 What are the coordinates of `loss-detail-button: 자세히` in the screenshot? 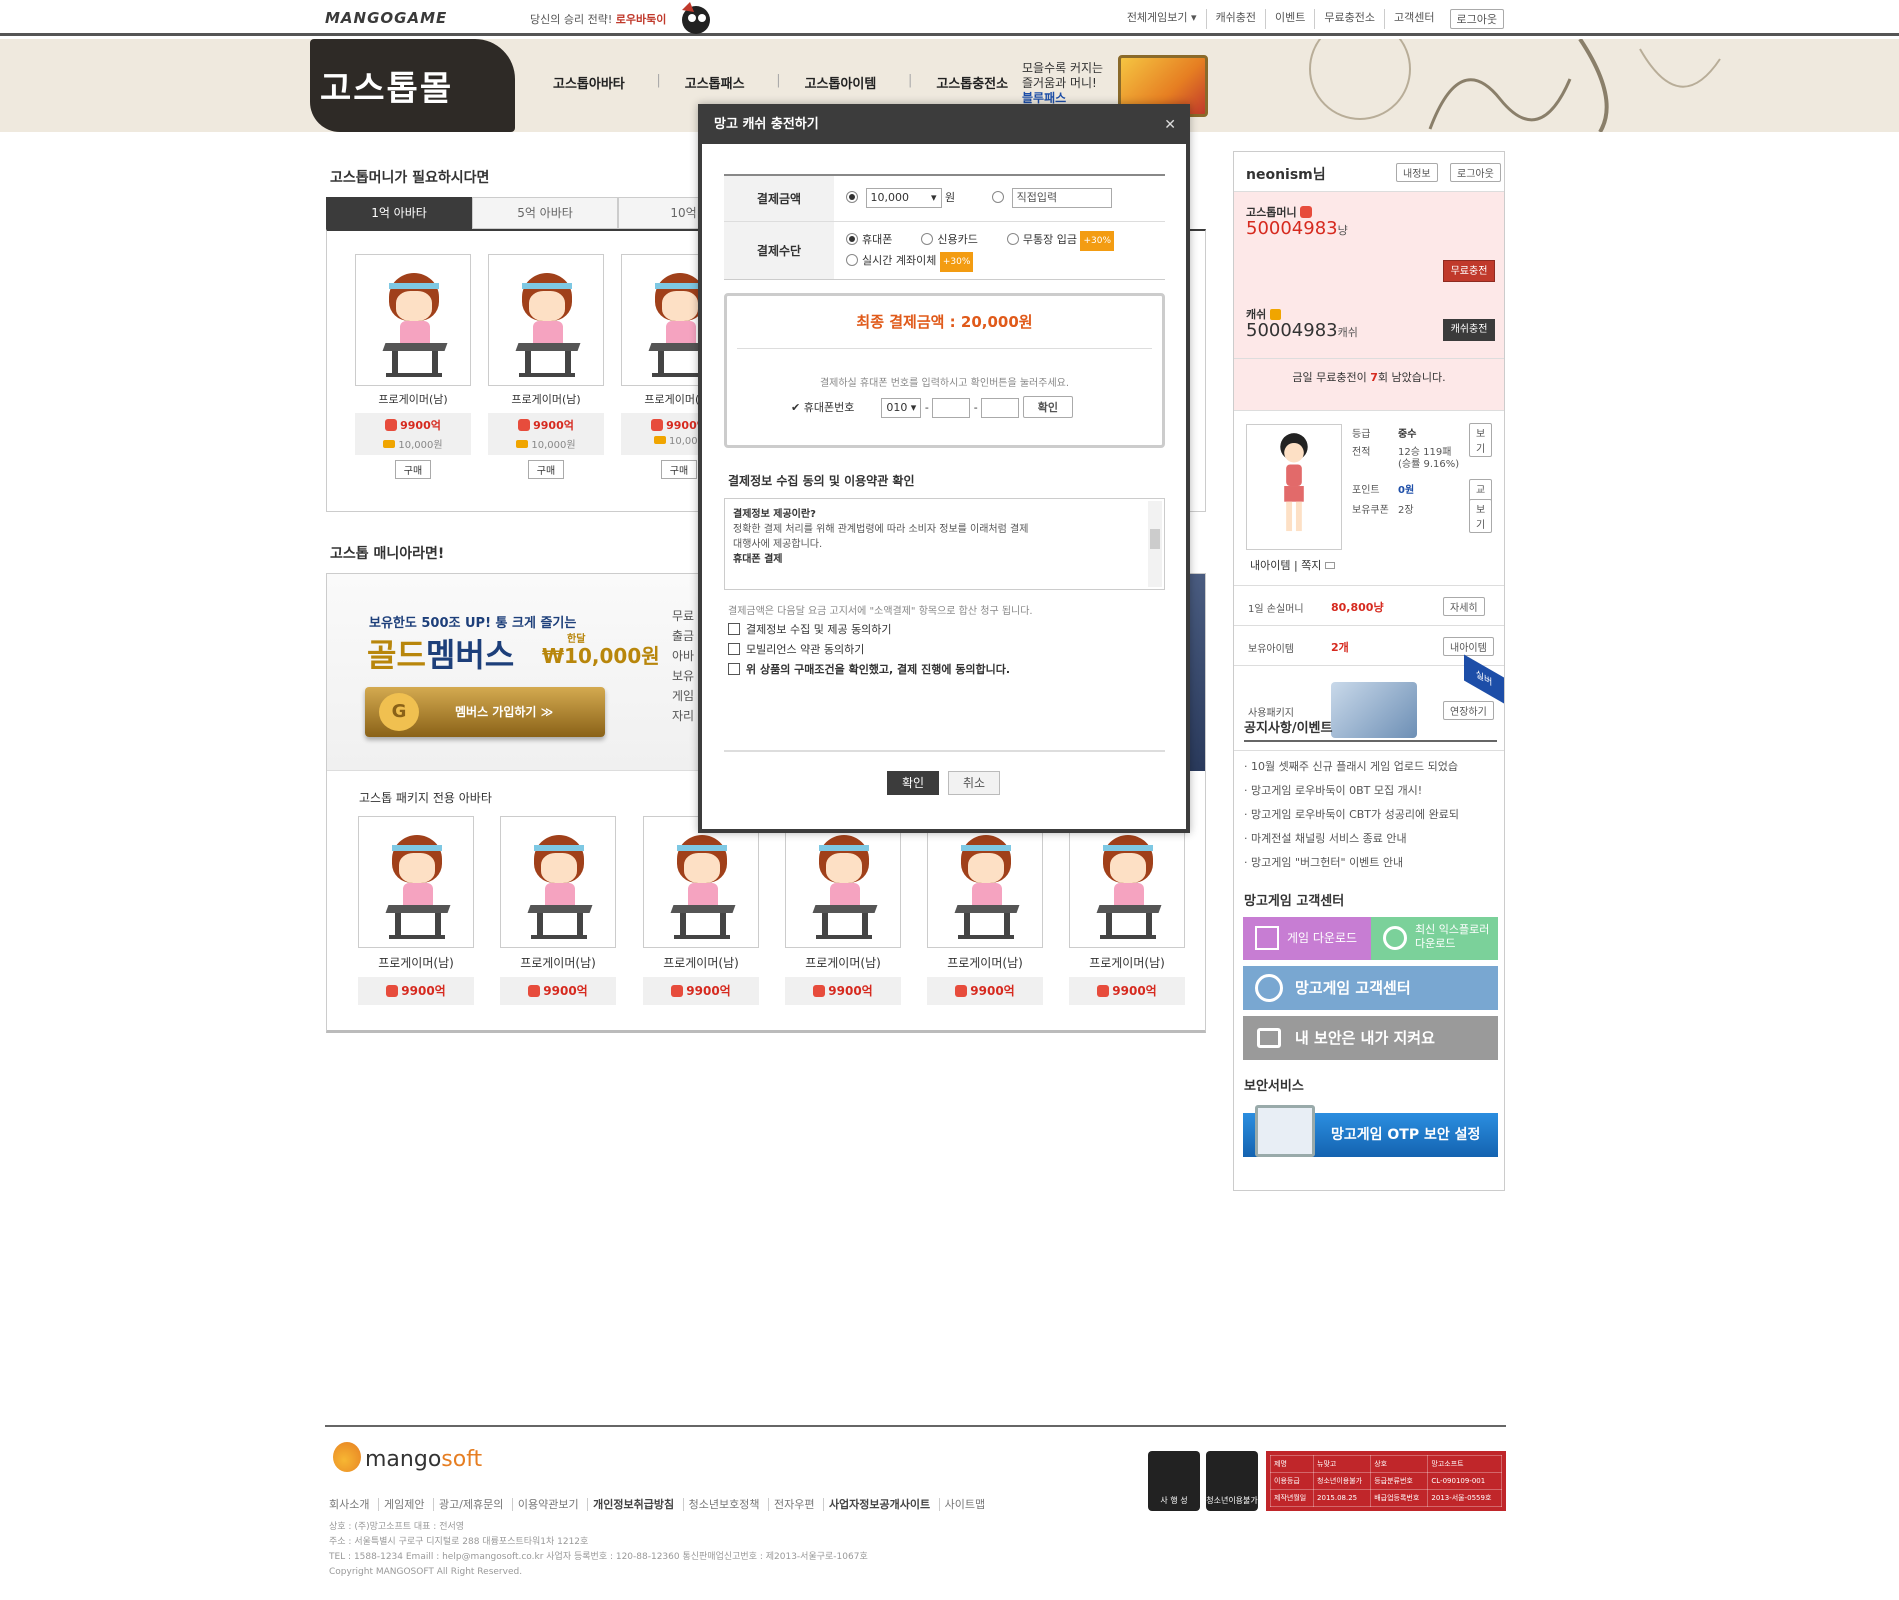 It's located at (1464, 606).